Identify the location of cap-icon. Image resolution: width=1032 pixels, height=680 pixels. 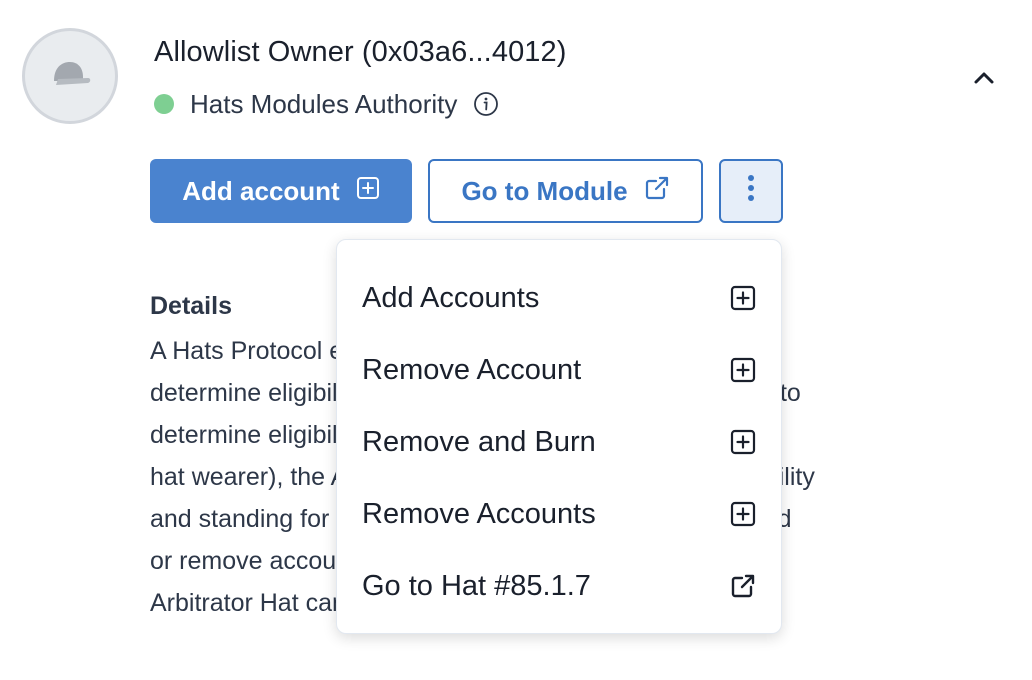
(70, 76).